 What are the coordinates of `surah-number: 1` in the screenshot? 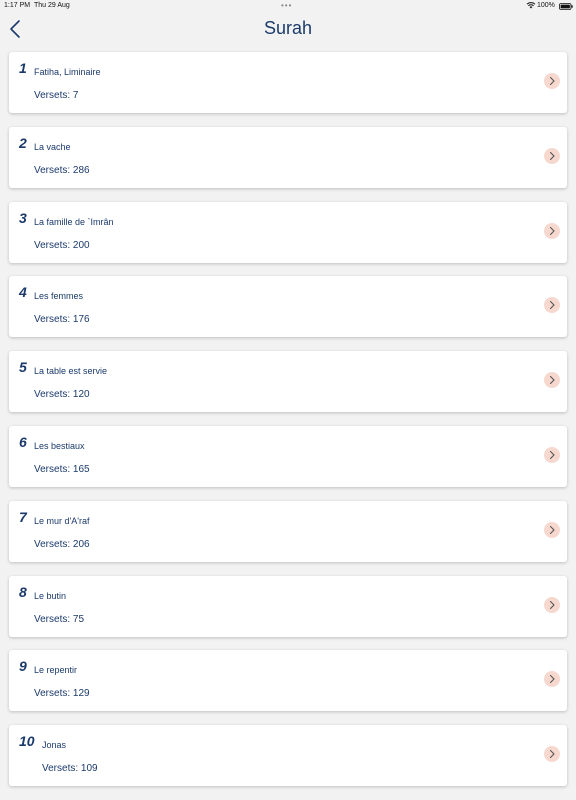 It's located at (23, 68).